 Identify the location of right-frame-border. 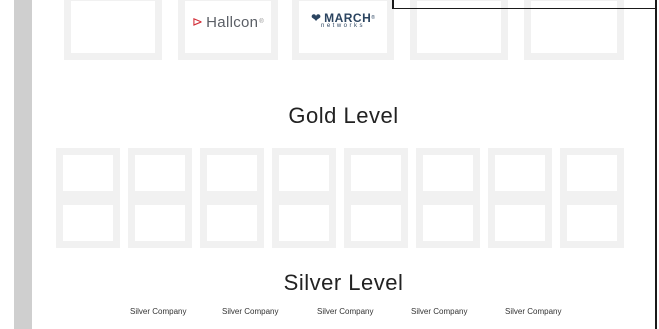
(656, 164).